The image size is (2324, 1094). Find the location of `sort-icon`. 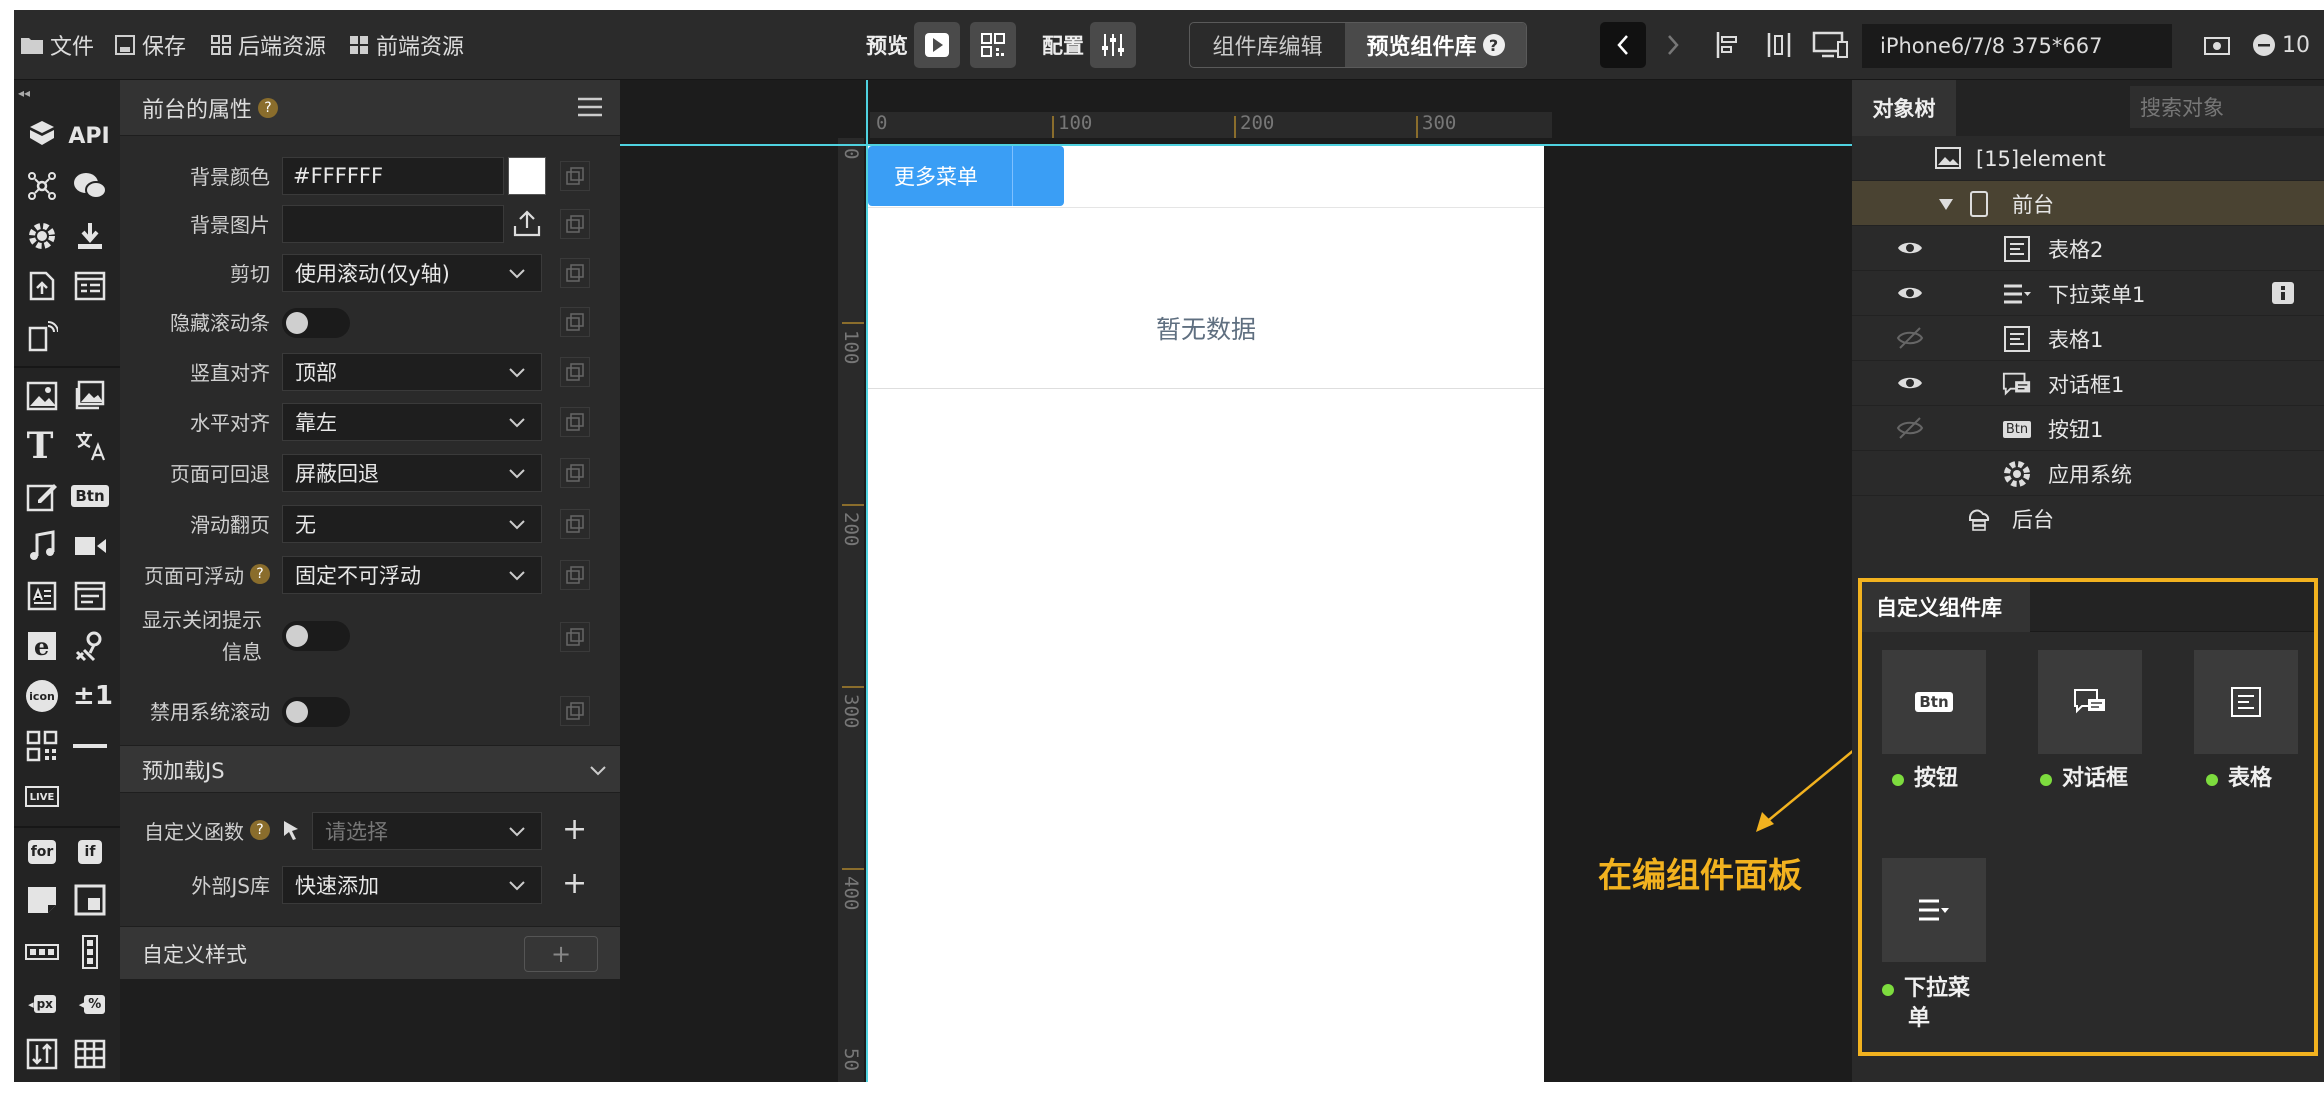

sort-icon is located at coordinates (42, 1054).